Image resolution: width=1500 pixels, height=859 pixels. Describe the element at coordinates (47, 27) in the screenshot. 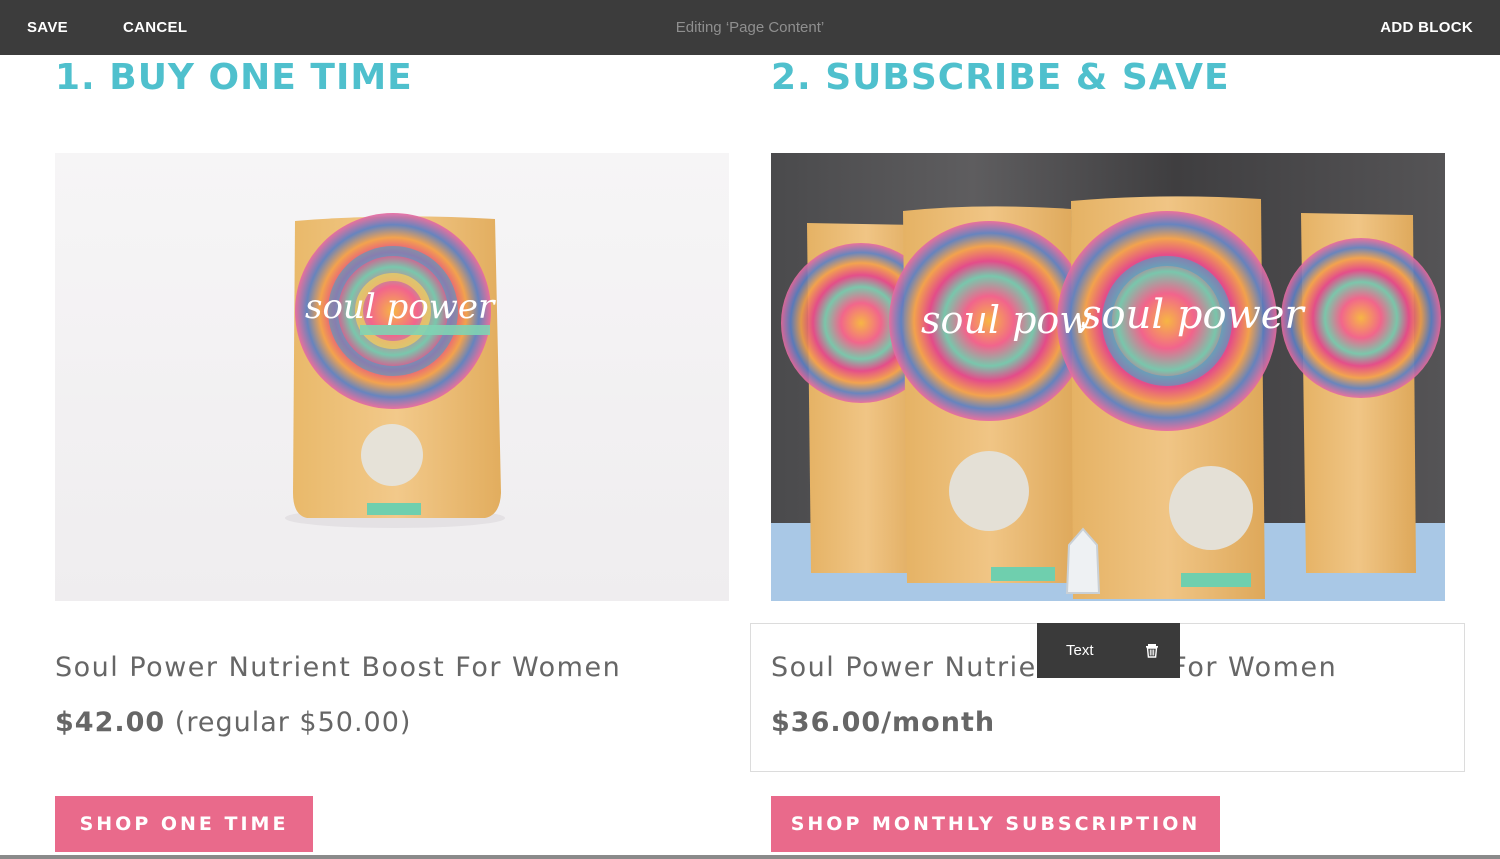

I see `save-button: SAVE` at that location.